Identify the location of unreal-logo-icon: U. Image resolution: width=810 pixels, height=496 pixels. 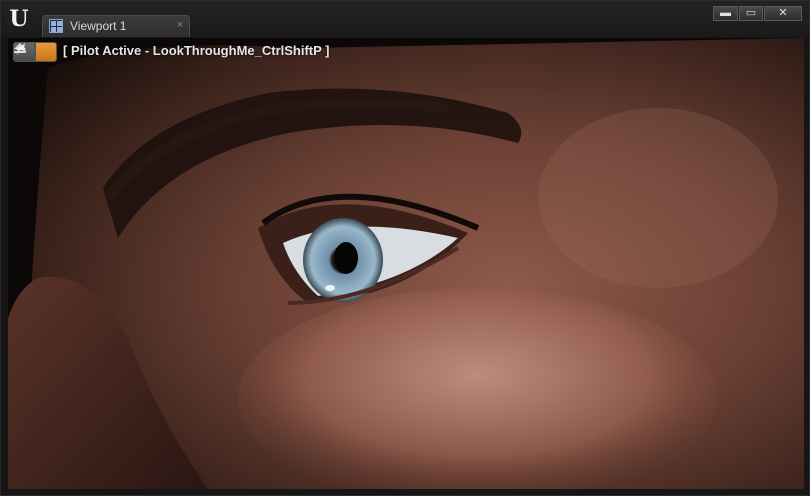
(19, 19).